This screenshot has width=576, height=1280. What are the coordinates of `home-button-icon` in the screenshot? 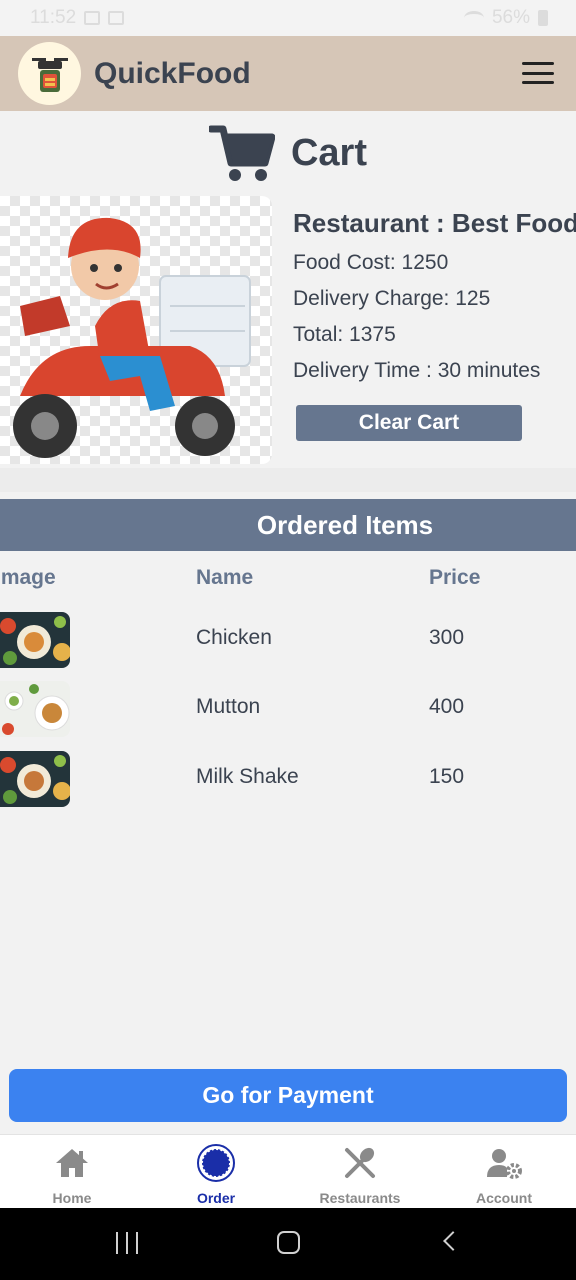 It's located at (288, 1242).